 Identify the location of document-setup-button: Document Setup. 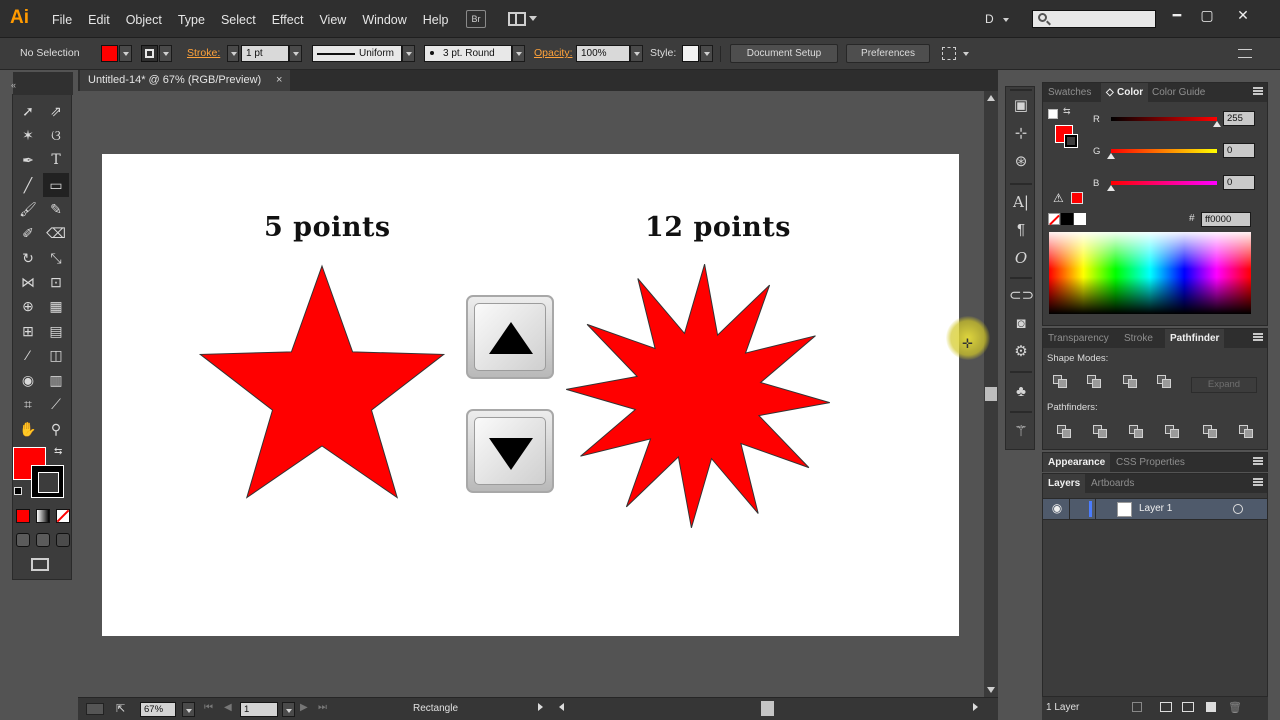
(784, 53).